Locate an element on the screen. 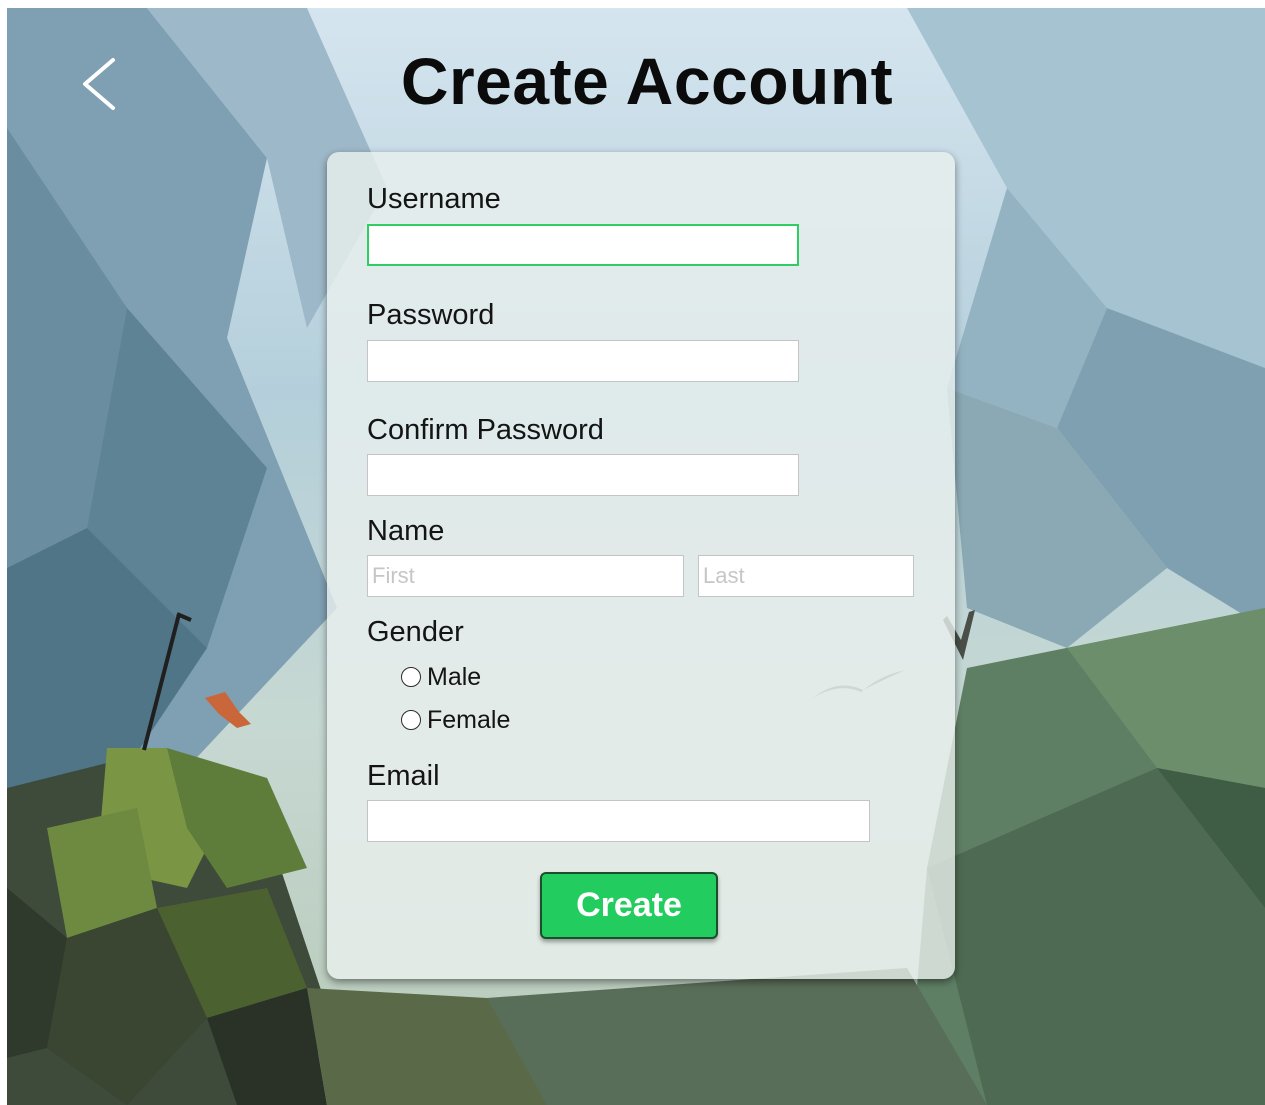  create-account-button: Create is located at coordinates (629, 905).